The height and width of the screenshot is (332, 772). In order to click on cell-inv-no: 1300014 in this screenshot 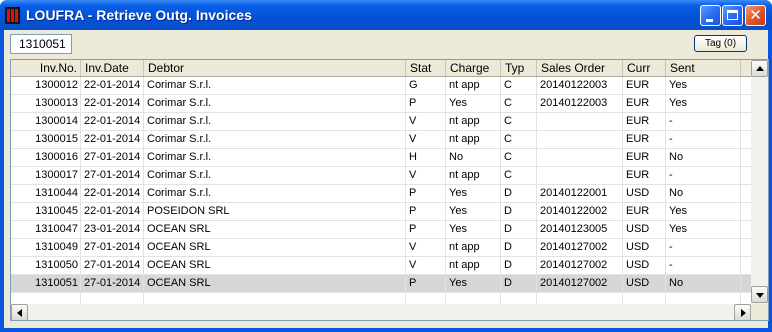, I will do `click(46, 121)`.